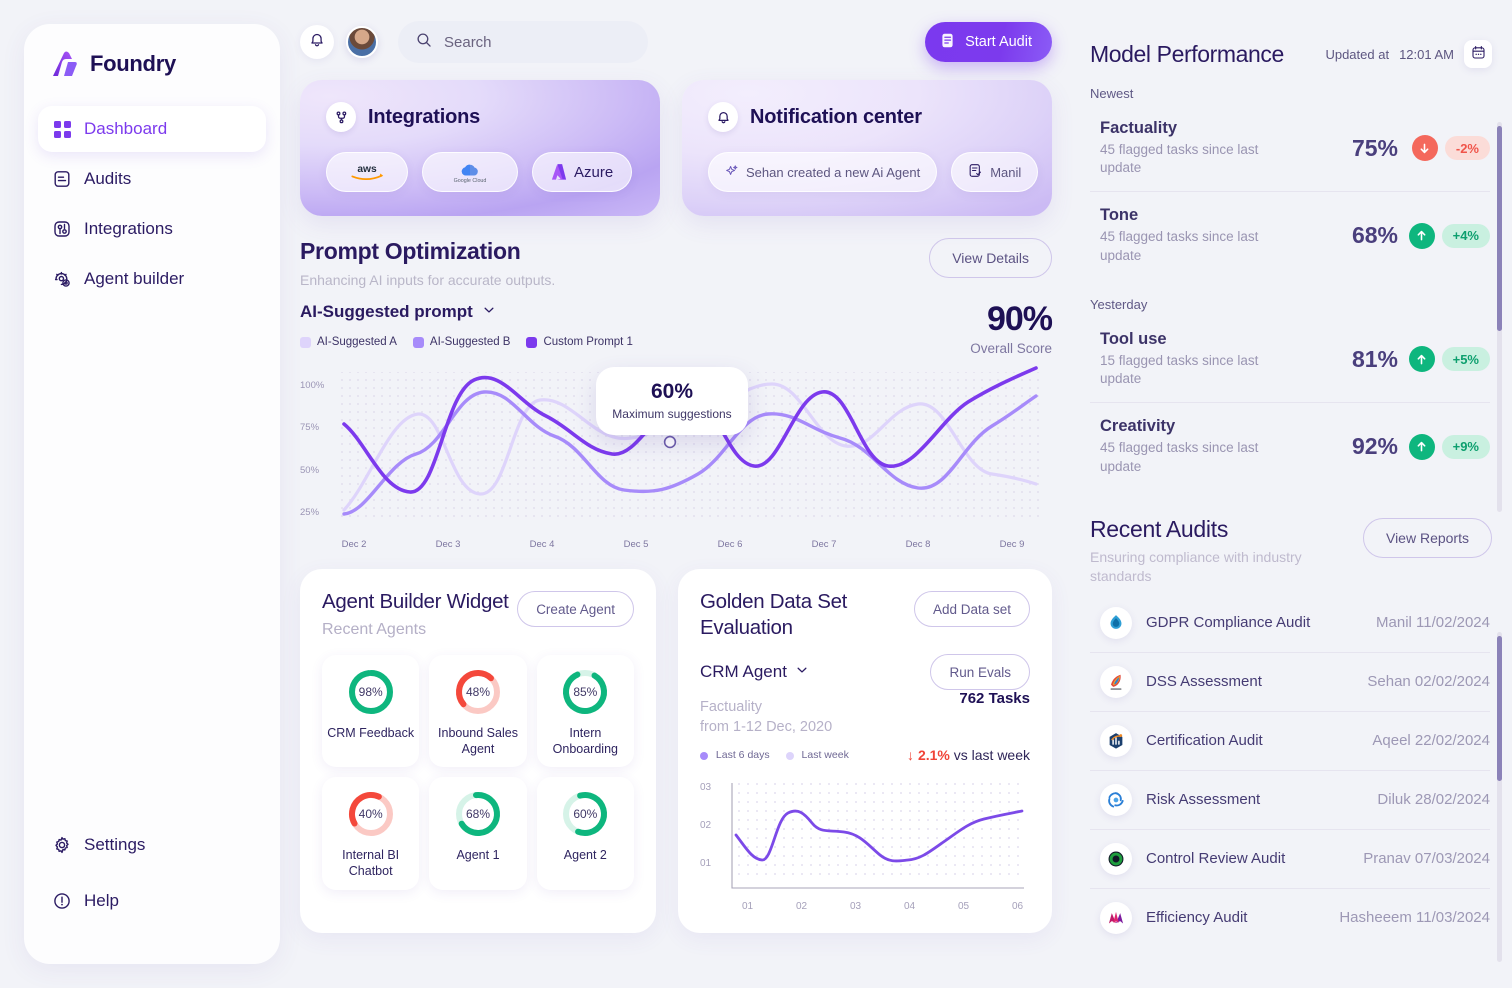 This screenshot has width=1512, height=988. What do you see at coordinates (371, 814) in the screenshot?
I see `agent-donut: 40%` at bounding box center [371, 814].